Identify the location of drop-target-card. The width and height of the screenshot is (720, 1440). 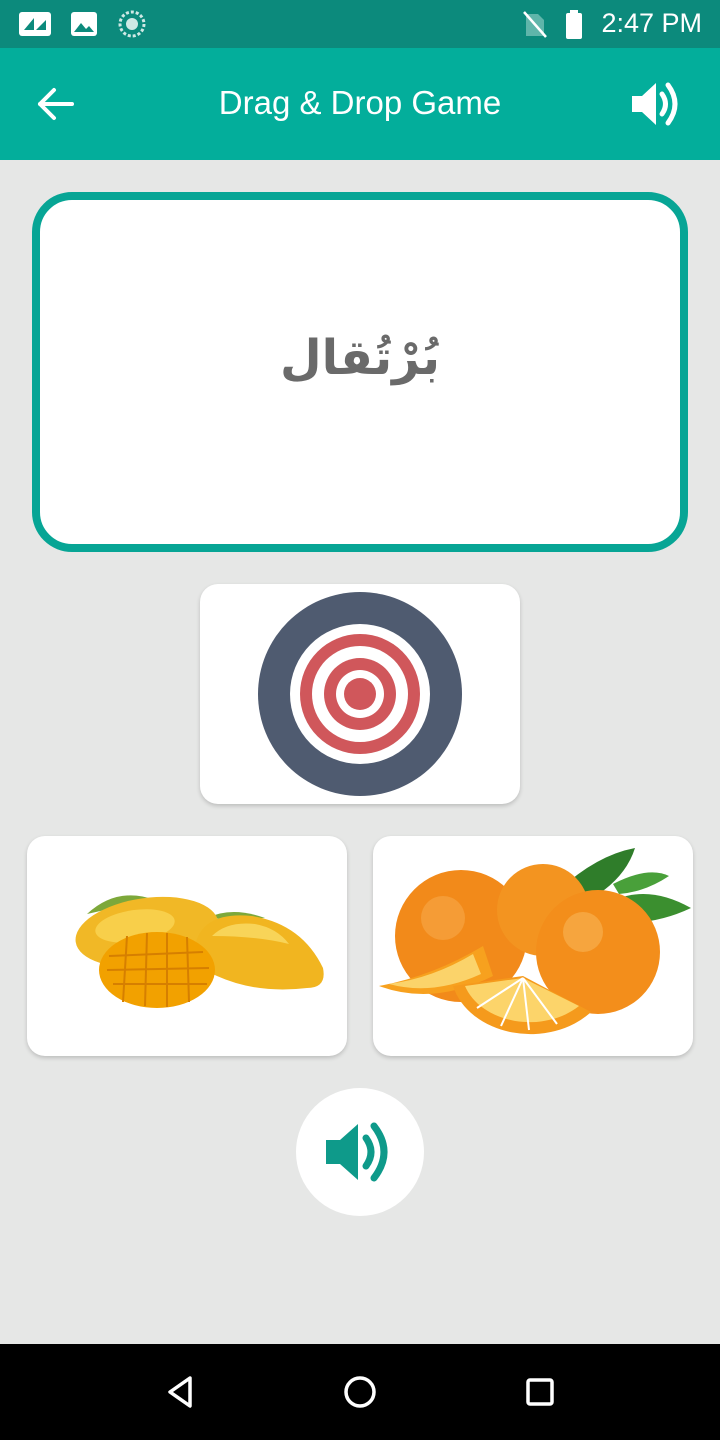
(360, 694).